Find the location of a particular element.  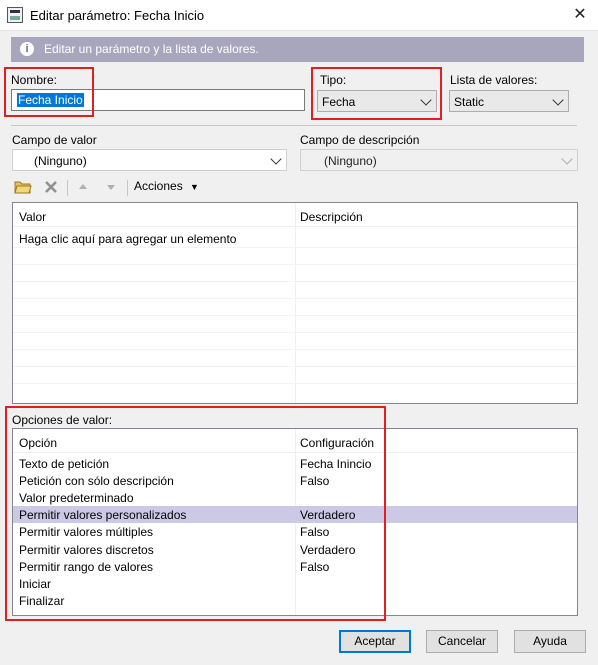

close-button: ✕ is located at coordinates (580, 15).